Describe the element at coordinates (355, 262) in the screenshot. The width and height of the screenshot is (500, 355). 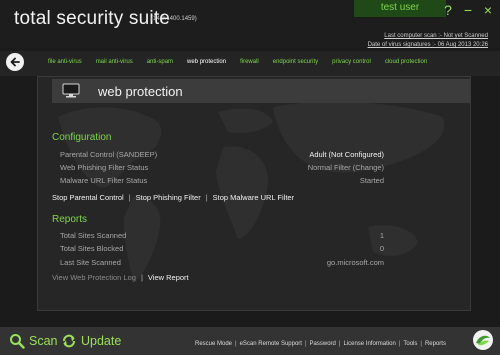
I see `last-site-scanned-value: go.microsoft.com` at that location.